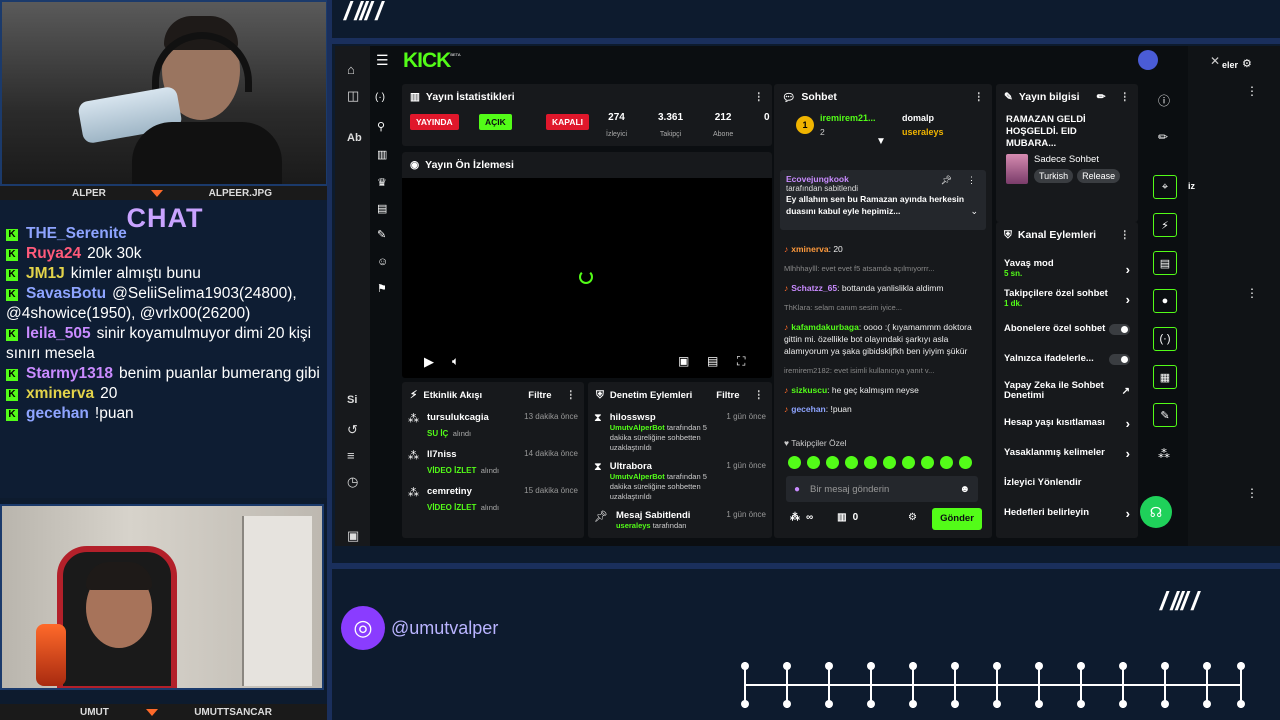 The width and height of the screenshot is (1280, 720). I want to click on filter-icon: ▼, so click(881, 141).